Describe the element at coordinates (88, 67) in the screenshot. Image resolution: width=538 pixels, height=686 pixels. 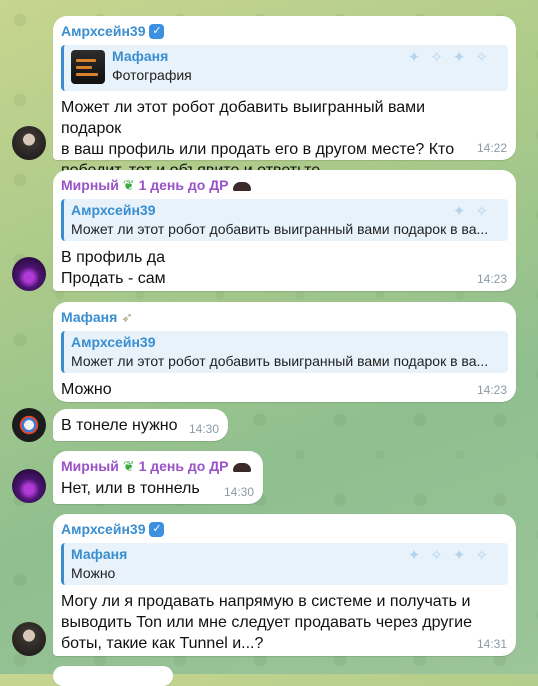
I see `photo-thumbnail` at that location.